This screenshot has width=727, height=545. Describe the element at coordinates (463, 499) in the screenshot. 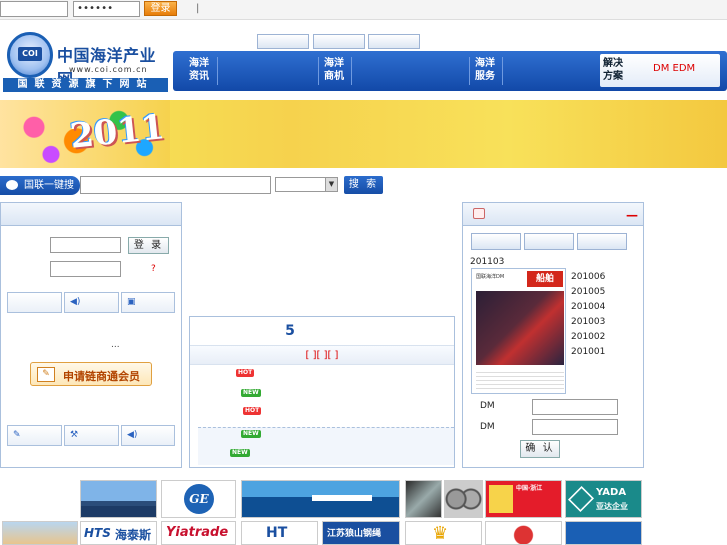

I see `ad-steel-pipes` at that location.